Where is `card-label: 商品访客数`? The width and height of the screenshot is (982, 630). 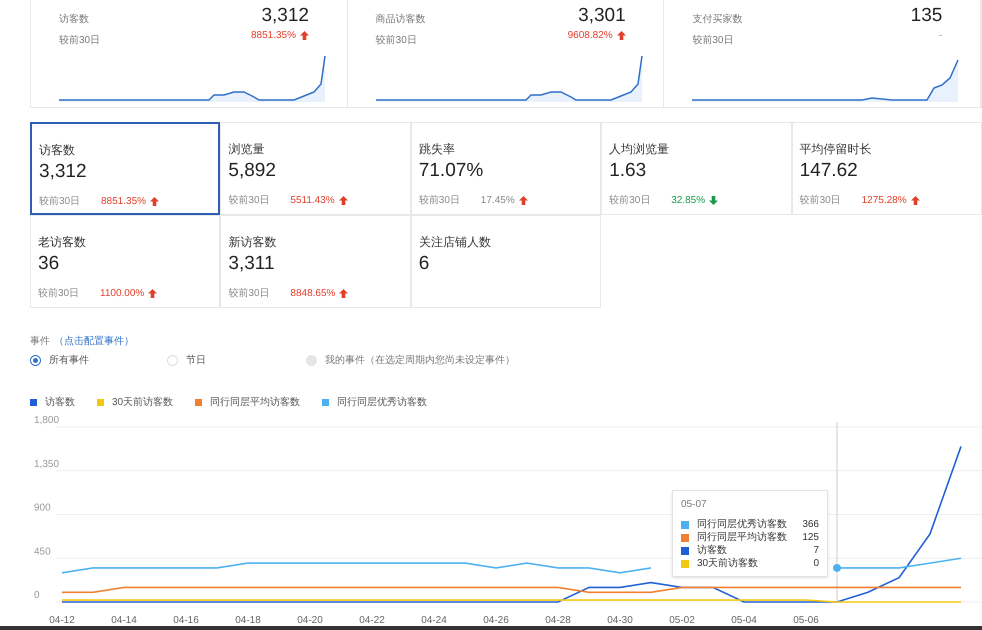
card-label: 商品访客数 is located at coordinates (401, 19).